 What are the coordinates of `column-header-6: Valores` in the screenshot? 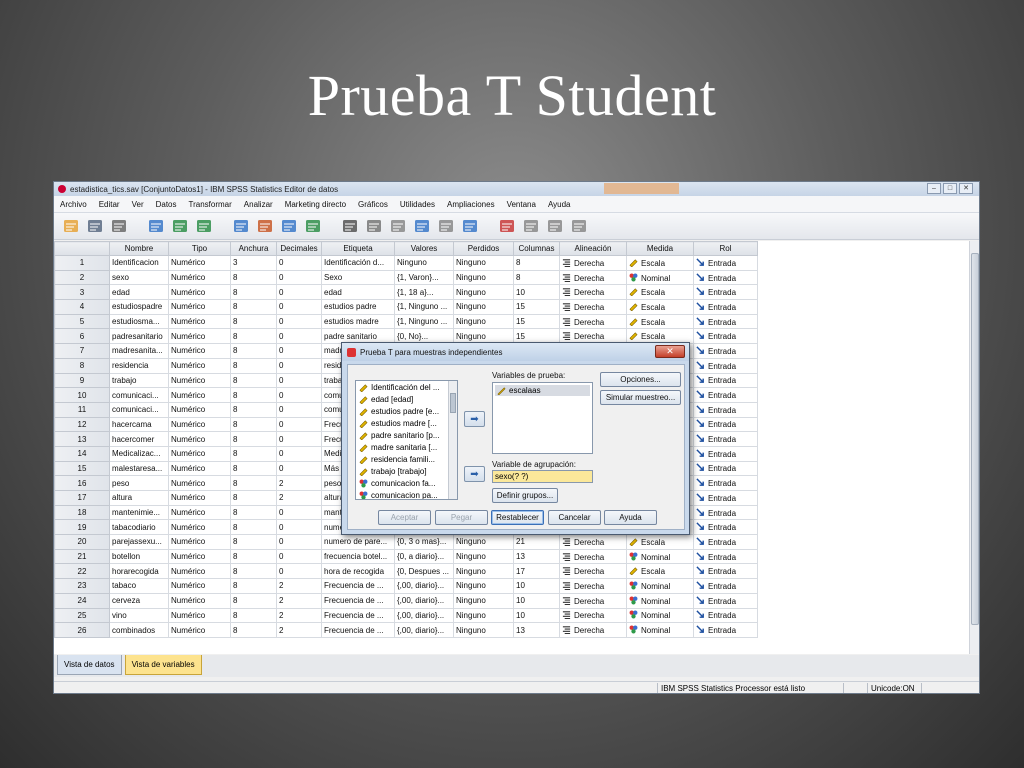 It's located at (424, 248).